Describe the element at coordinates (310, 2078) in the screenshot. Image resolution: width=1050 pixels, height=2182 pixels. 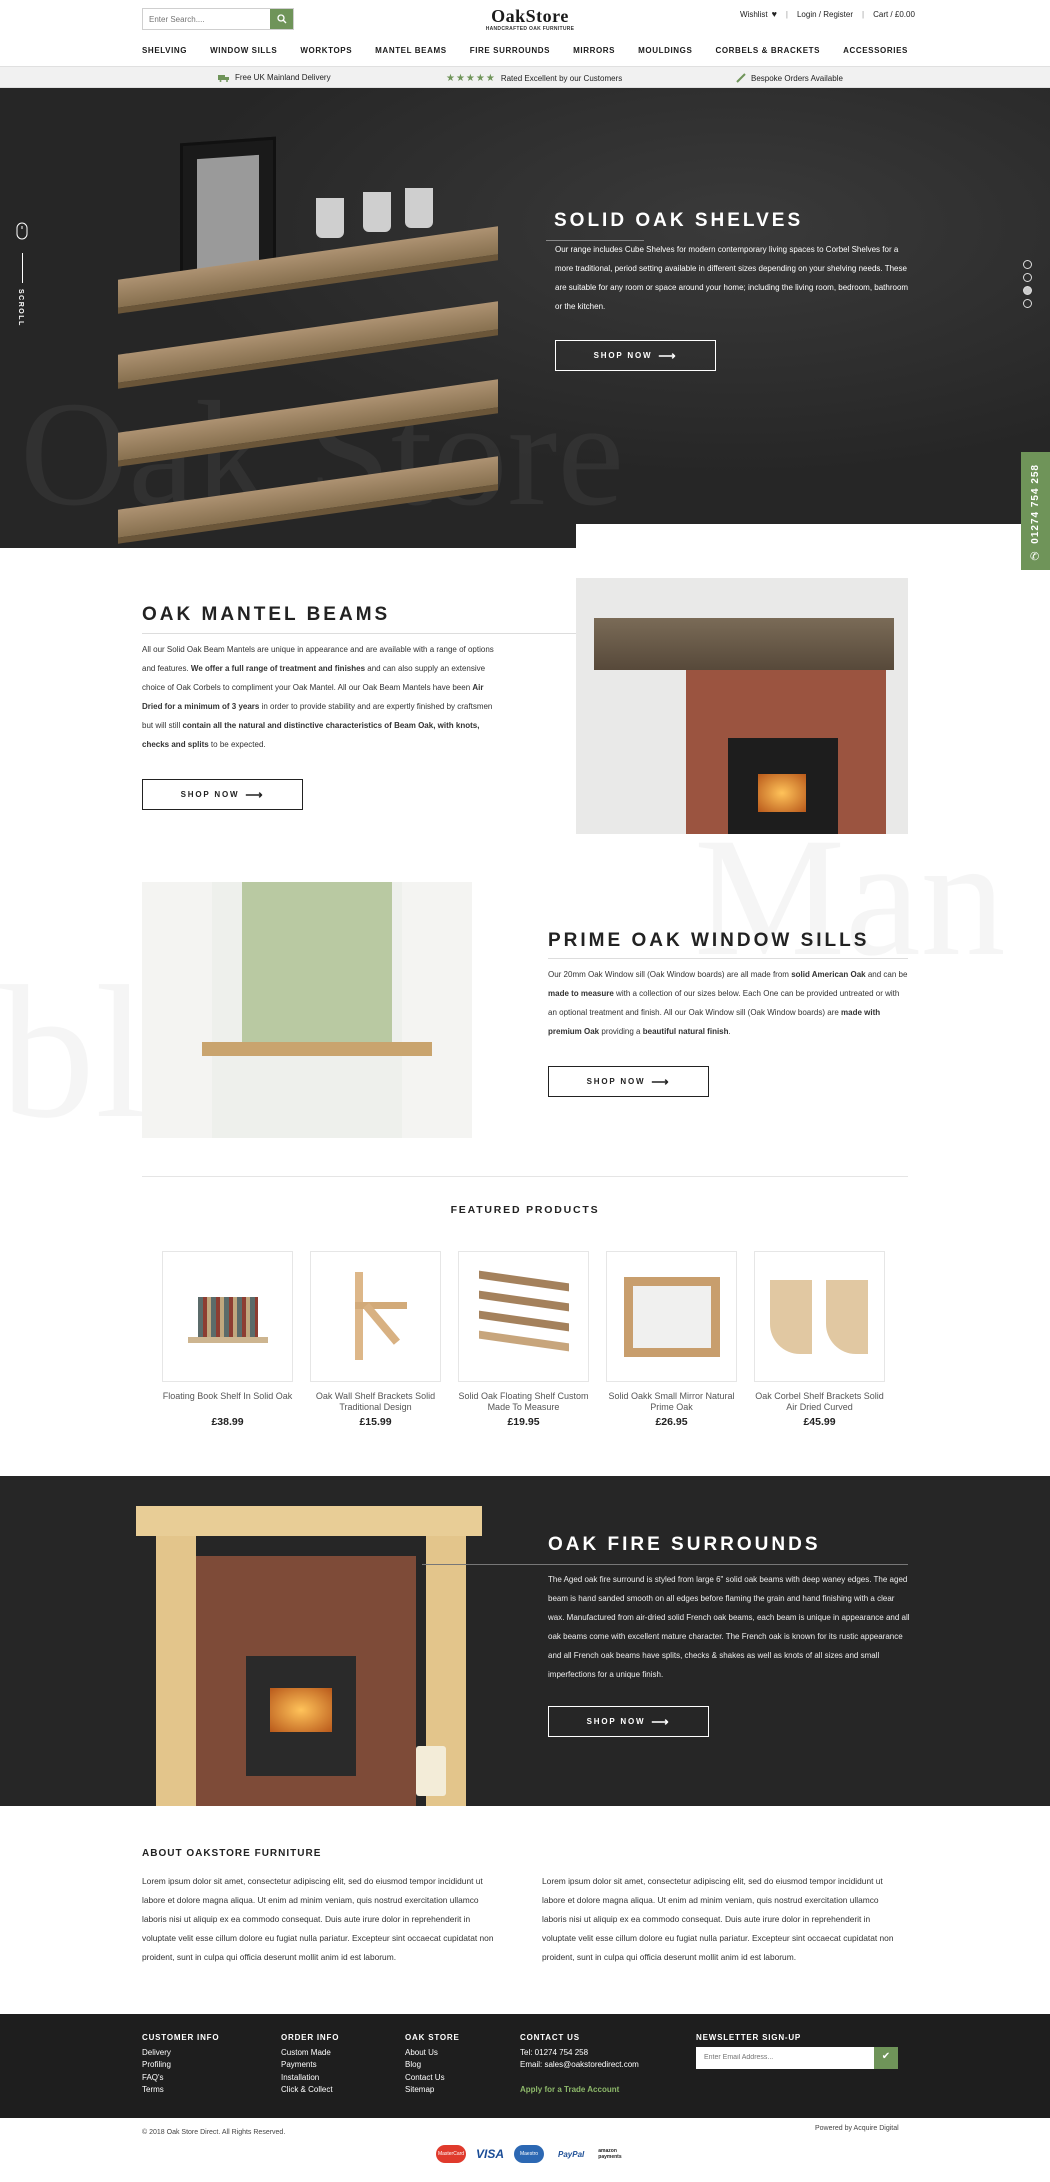
I see `footer-link-installation: Installation` at that location.